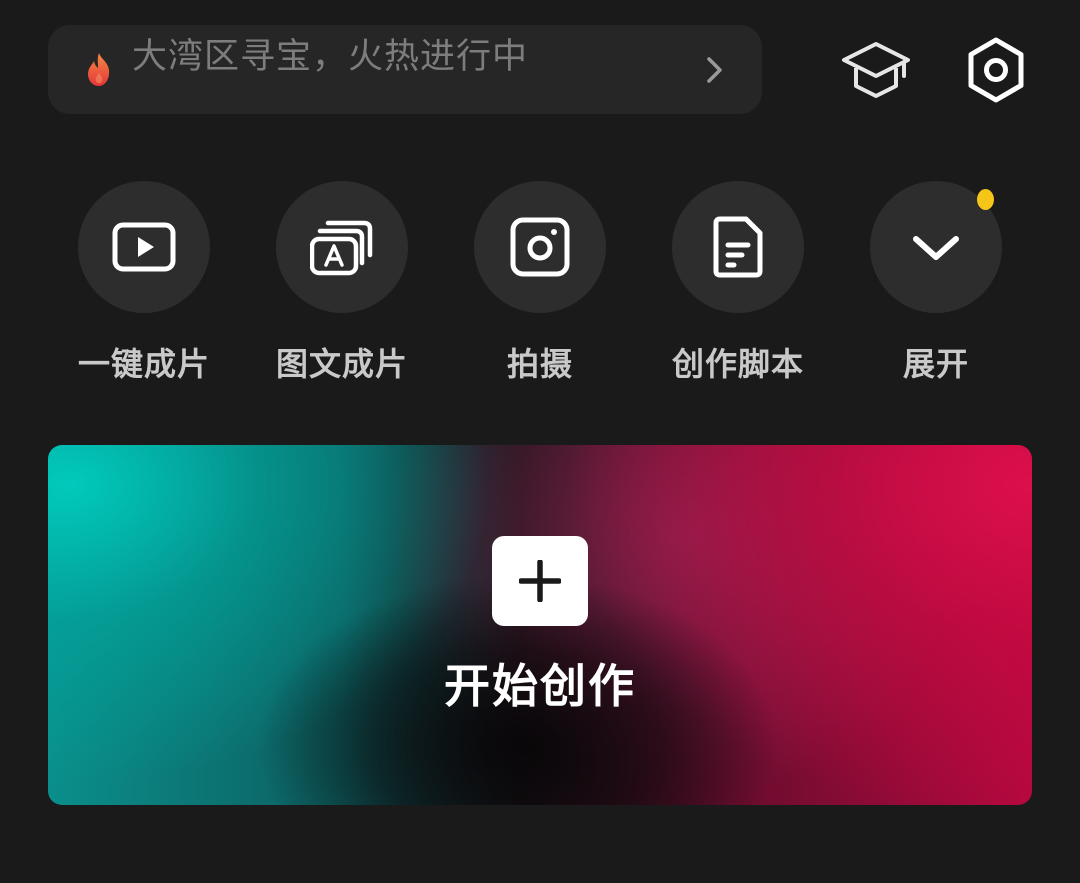 This screenshot has width=1080, height=883. What do you see at coordinates (935, 364) in the screenshot?
I see `action-label: 展开` at bounding box center [935, 364].